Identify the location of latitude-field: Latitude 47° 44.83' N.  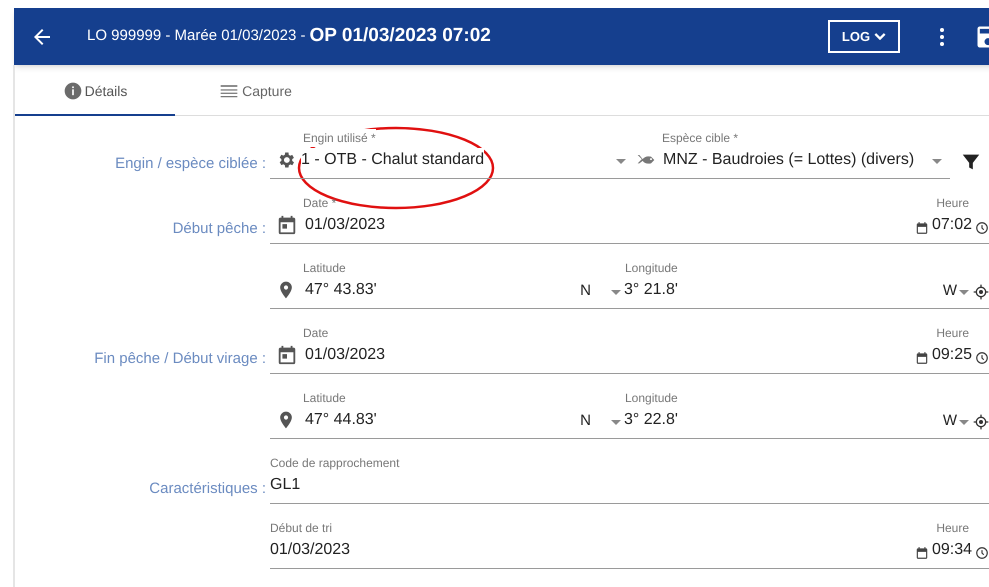
(437, 412).